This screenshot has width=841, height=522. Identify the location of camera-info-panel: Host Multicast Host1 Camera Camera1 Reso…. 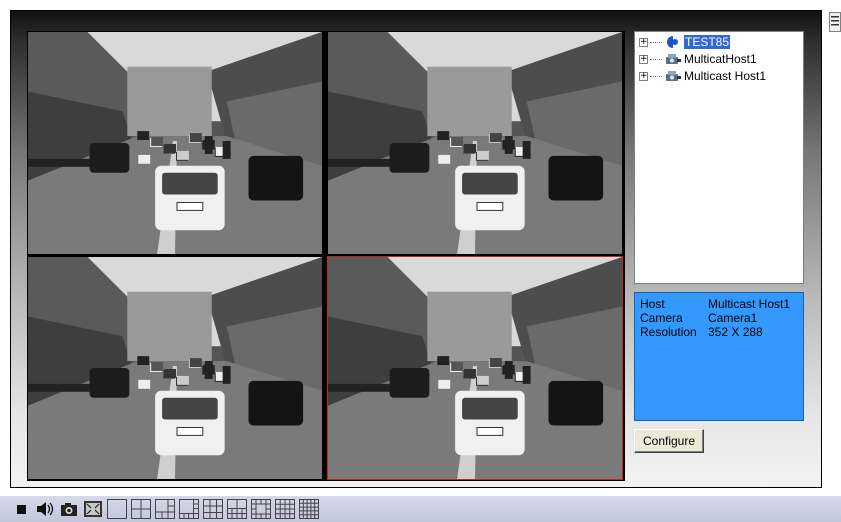
(719, 356).